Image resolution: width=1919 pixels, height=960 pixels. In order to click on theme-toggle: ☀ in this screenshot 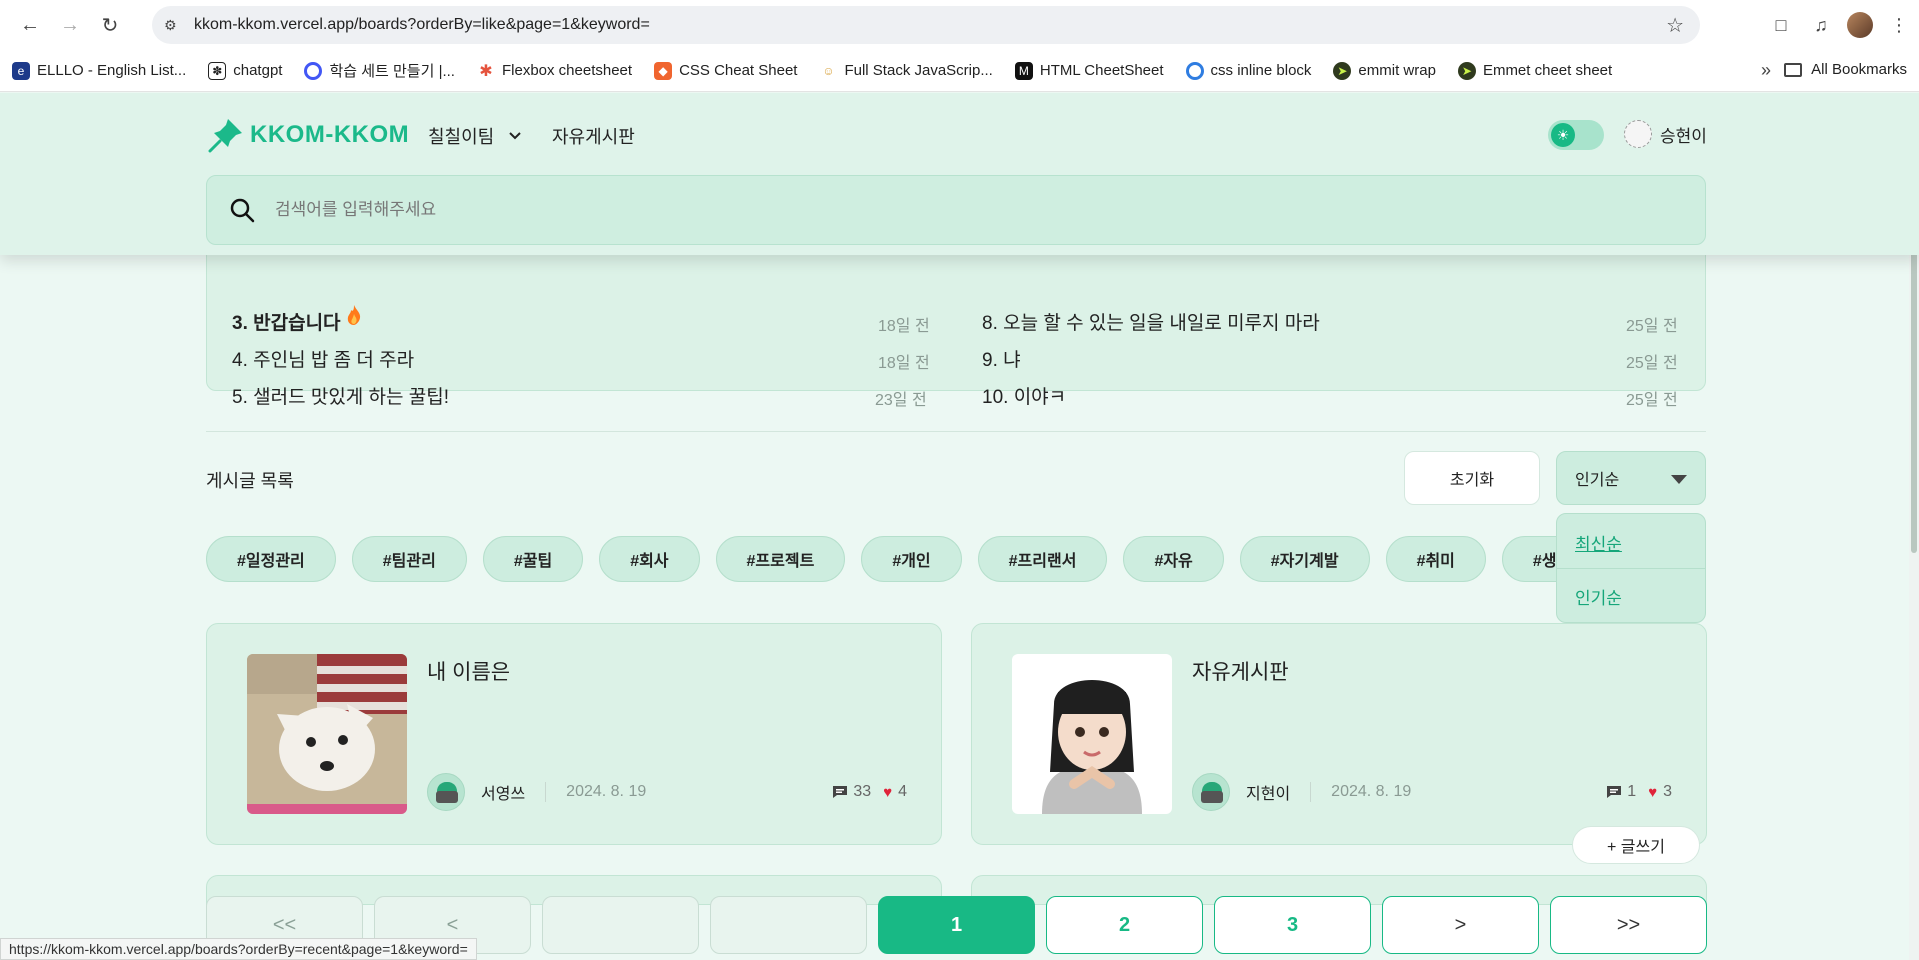, I will do `click(1576, 135)`.